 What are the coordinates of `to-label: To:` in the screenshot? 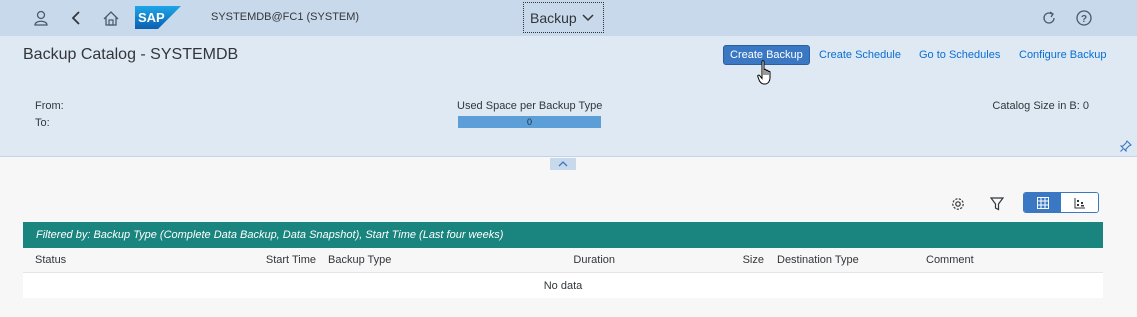 It's located at (42, 123).